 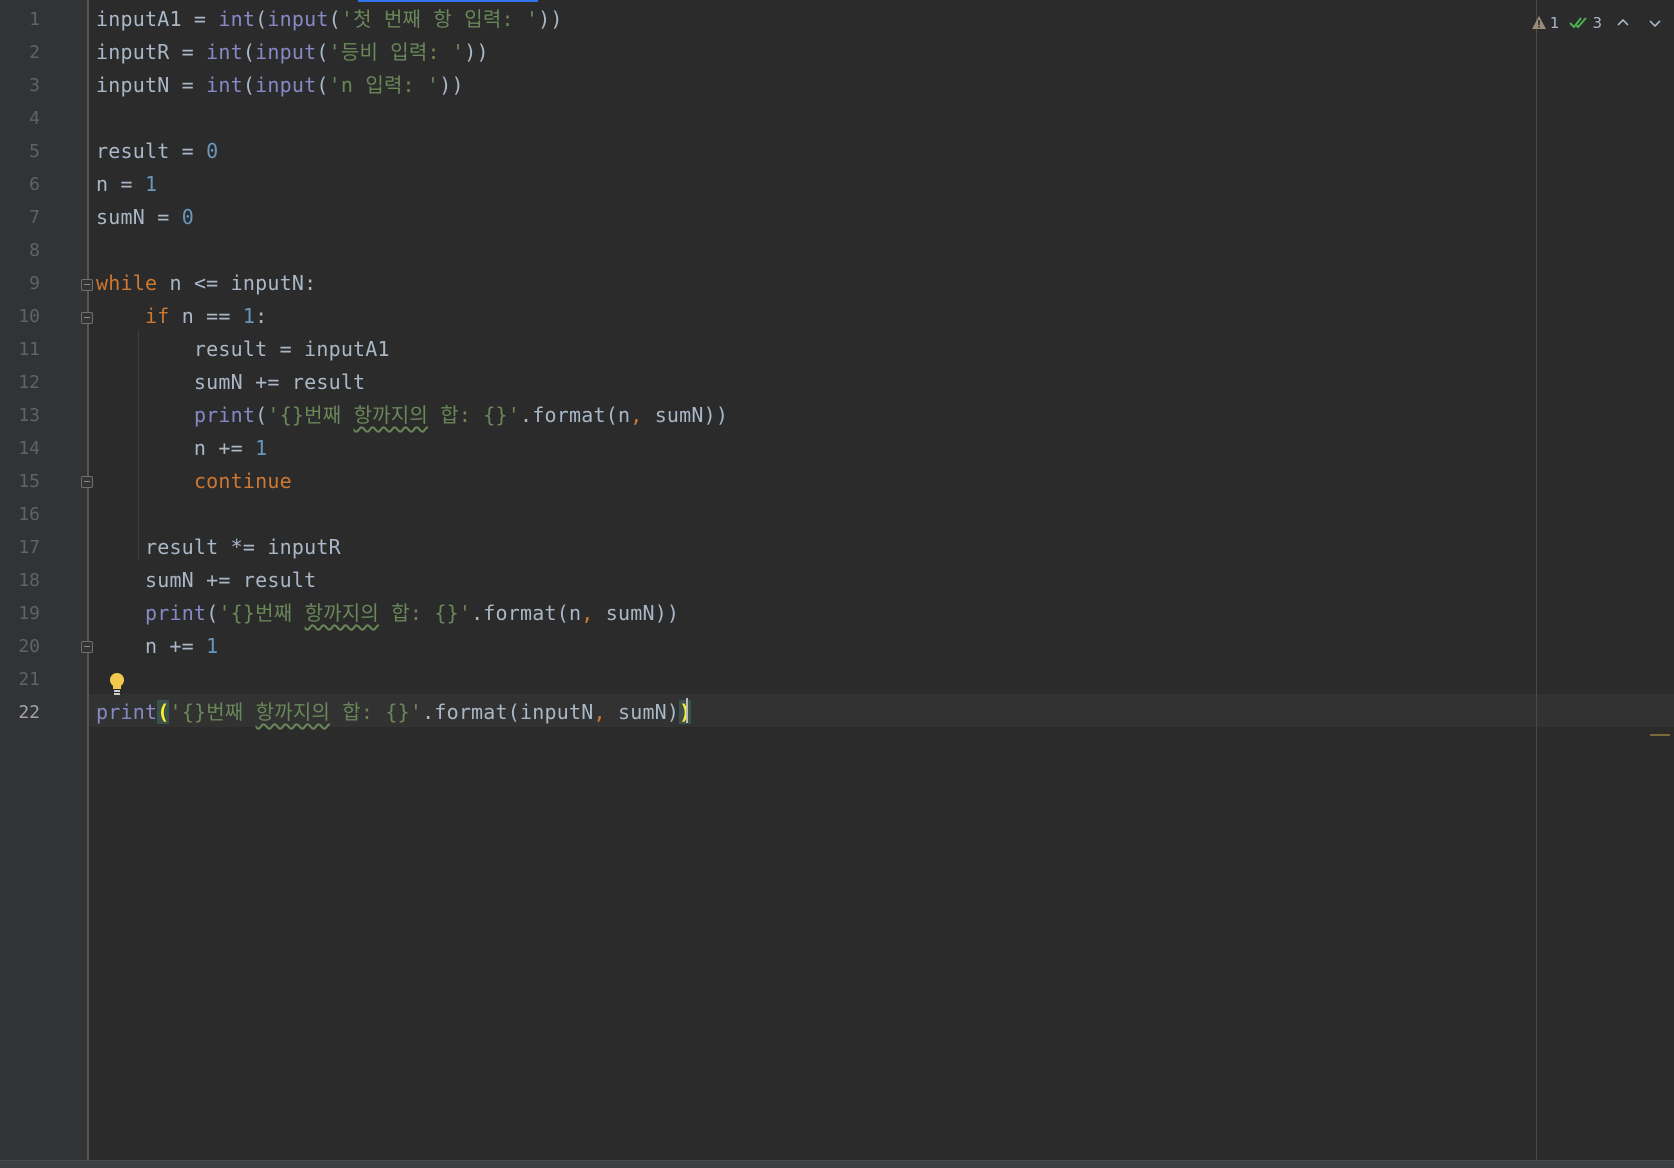 What do you see at coordinates (765, 151) in the screenshot?
I see `code-line: 5 result = 0` at bounding box center [765, 151].